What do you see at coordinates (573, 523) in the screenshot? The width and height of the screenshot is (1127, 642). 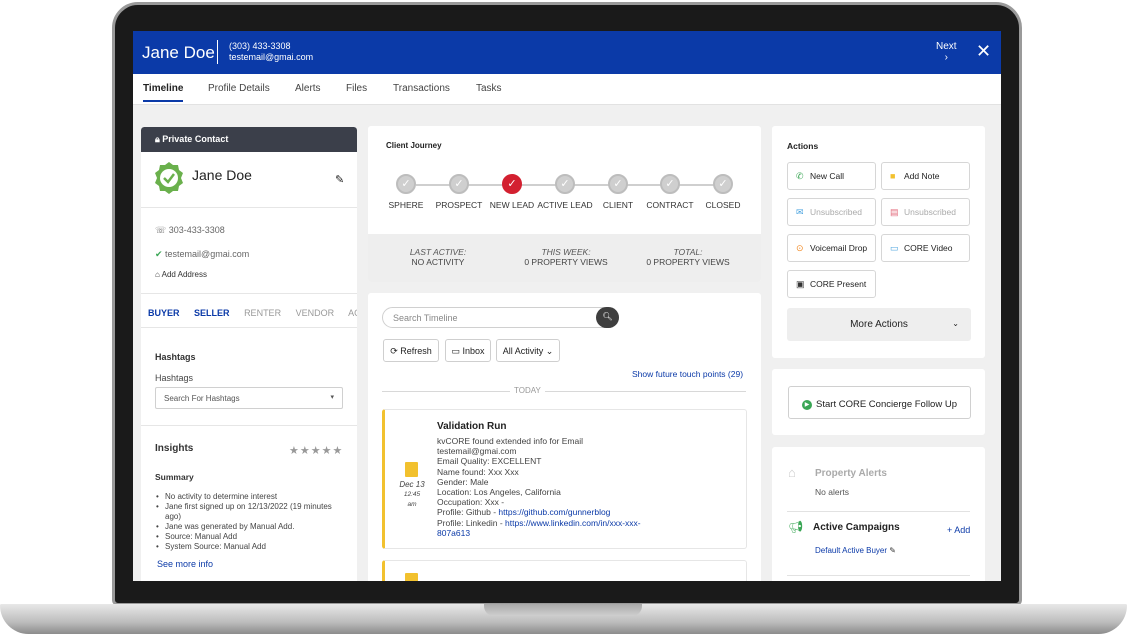 I see `linkedin-link: https://www.linkedin.com/in/xxx-xxx-` at bounding box center [573, 523].